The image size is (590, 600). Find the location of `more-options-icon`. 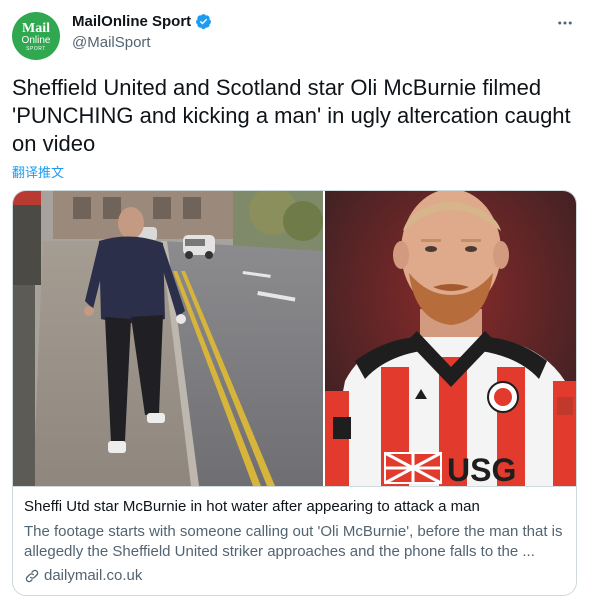

more-options-icon is located at coordinates (565, 23).